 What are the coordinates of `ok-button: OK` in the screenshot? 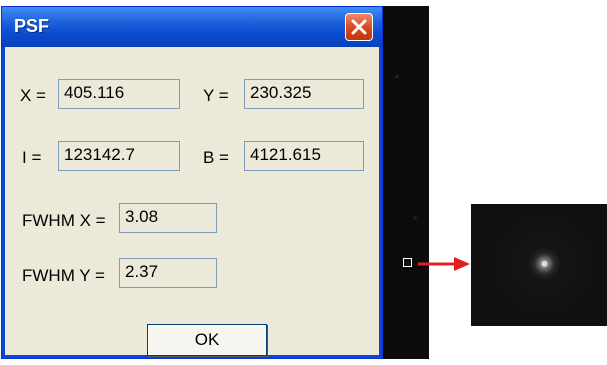 It's located at (207, 340).